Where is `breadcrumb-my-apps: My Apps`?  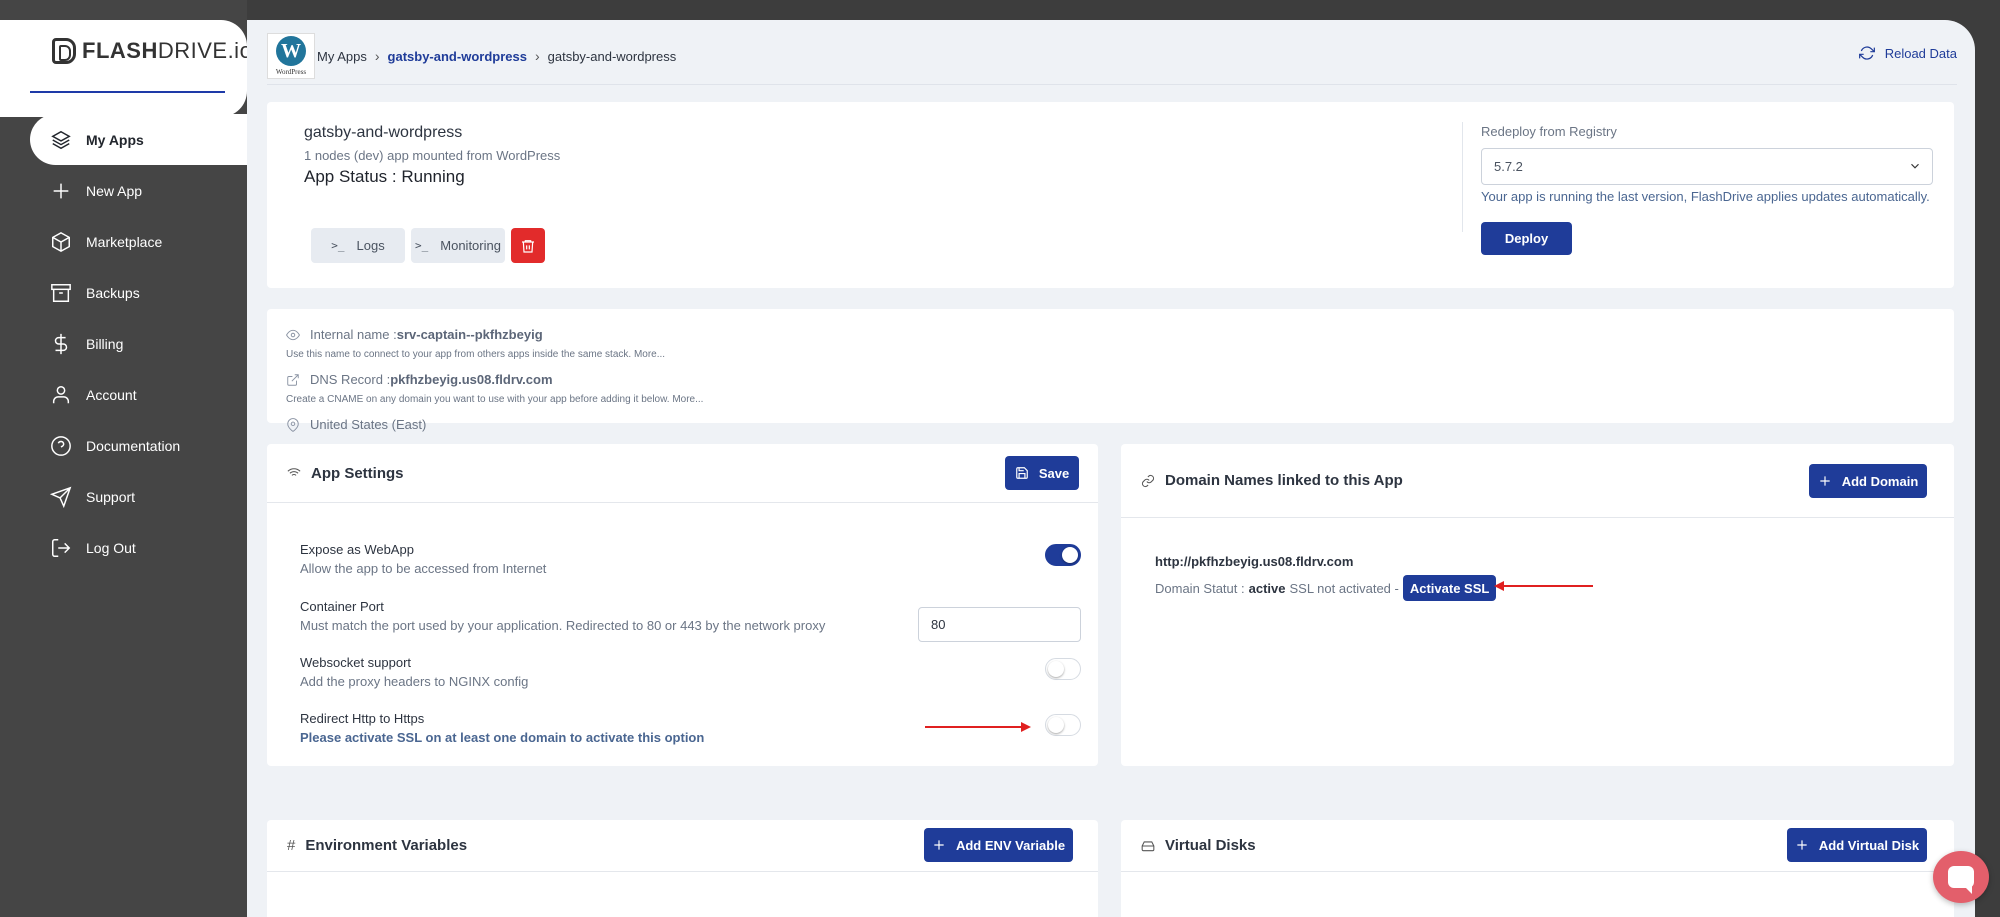 breadcrumb-my-apps: My Apps is located at coordinates (342, 56).